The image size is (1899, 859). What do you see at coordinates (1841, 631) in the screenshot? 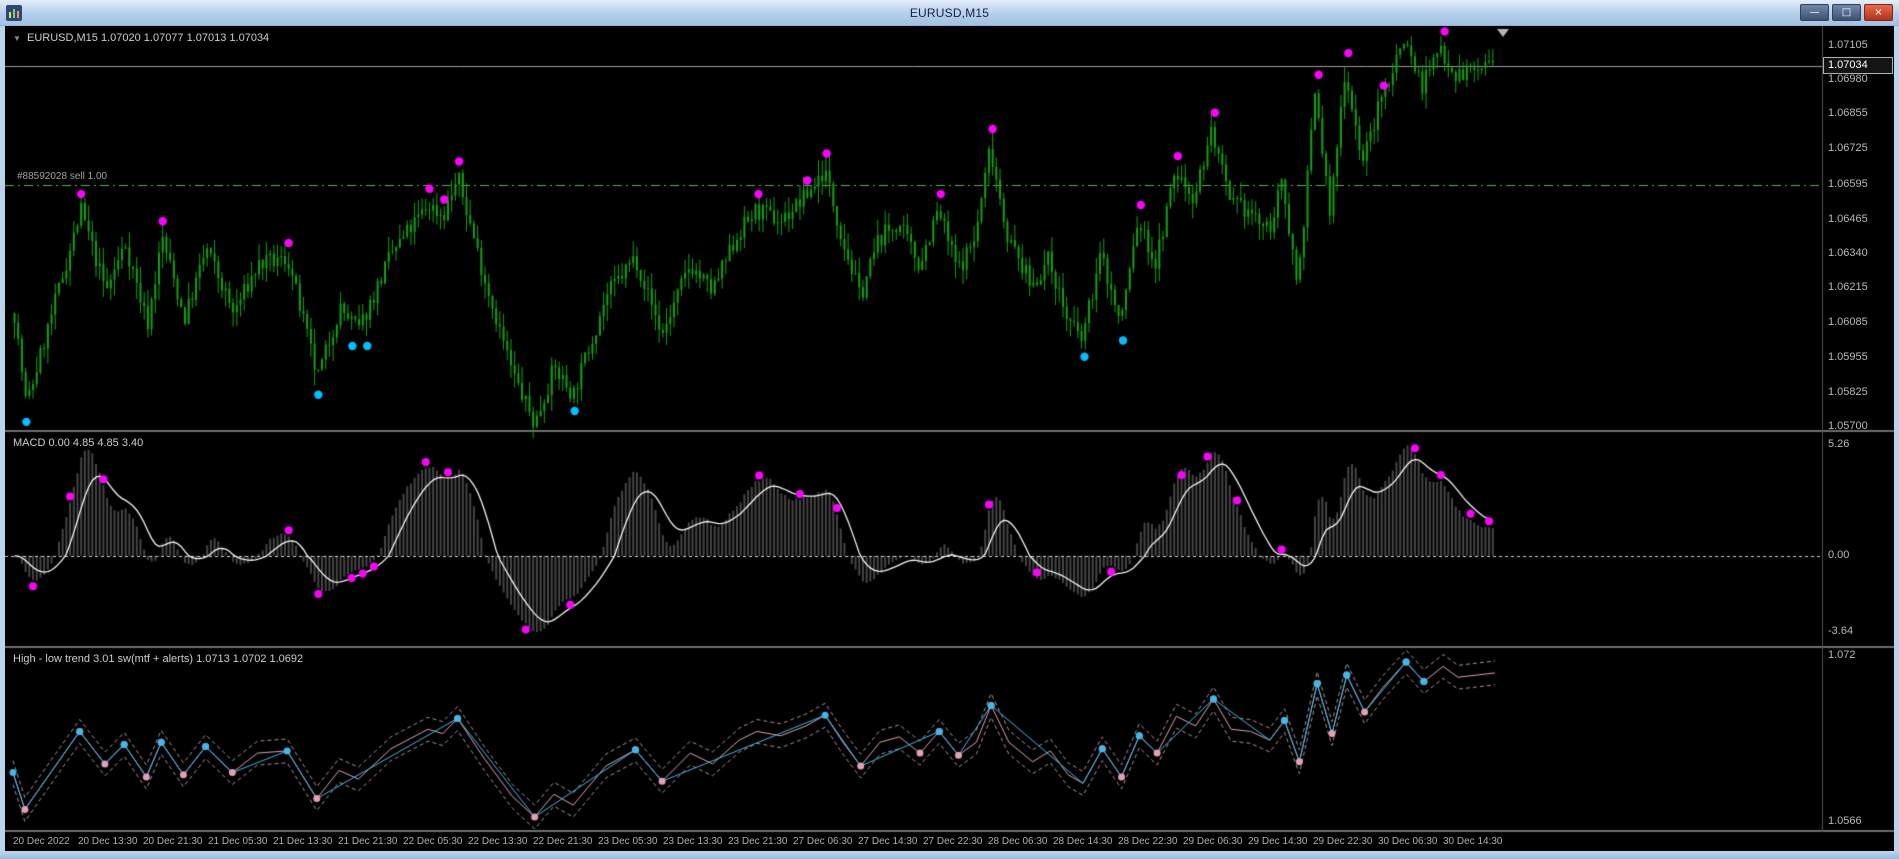
I see `macd-tick: -3.64` at bounding box center [1841, 631].